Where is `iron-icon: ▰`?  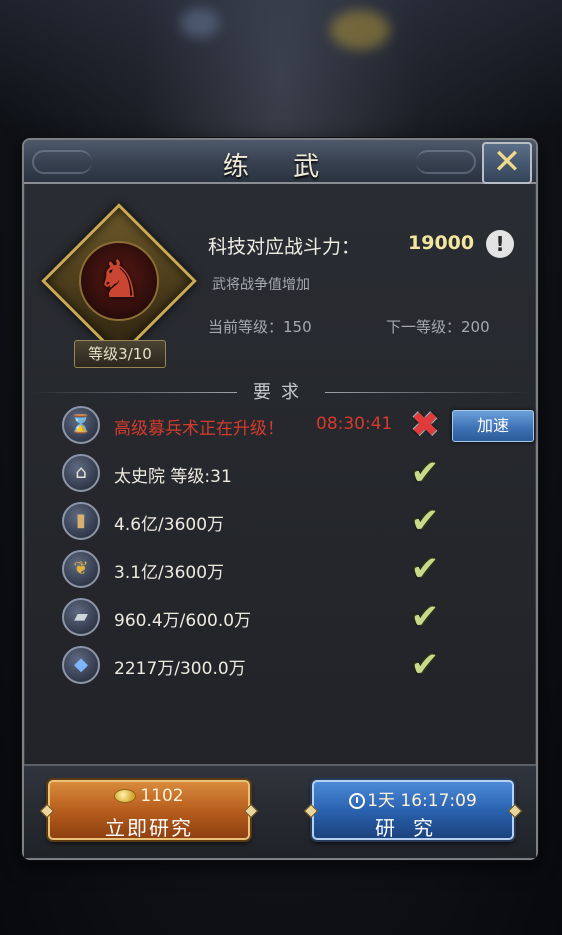 iron-icon: ▰ is located at coordinates (81, 617).